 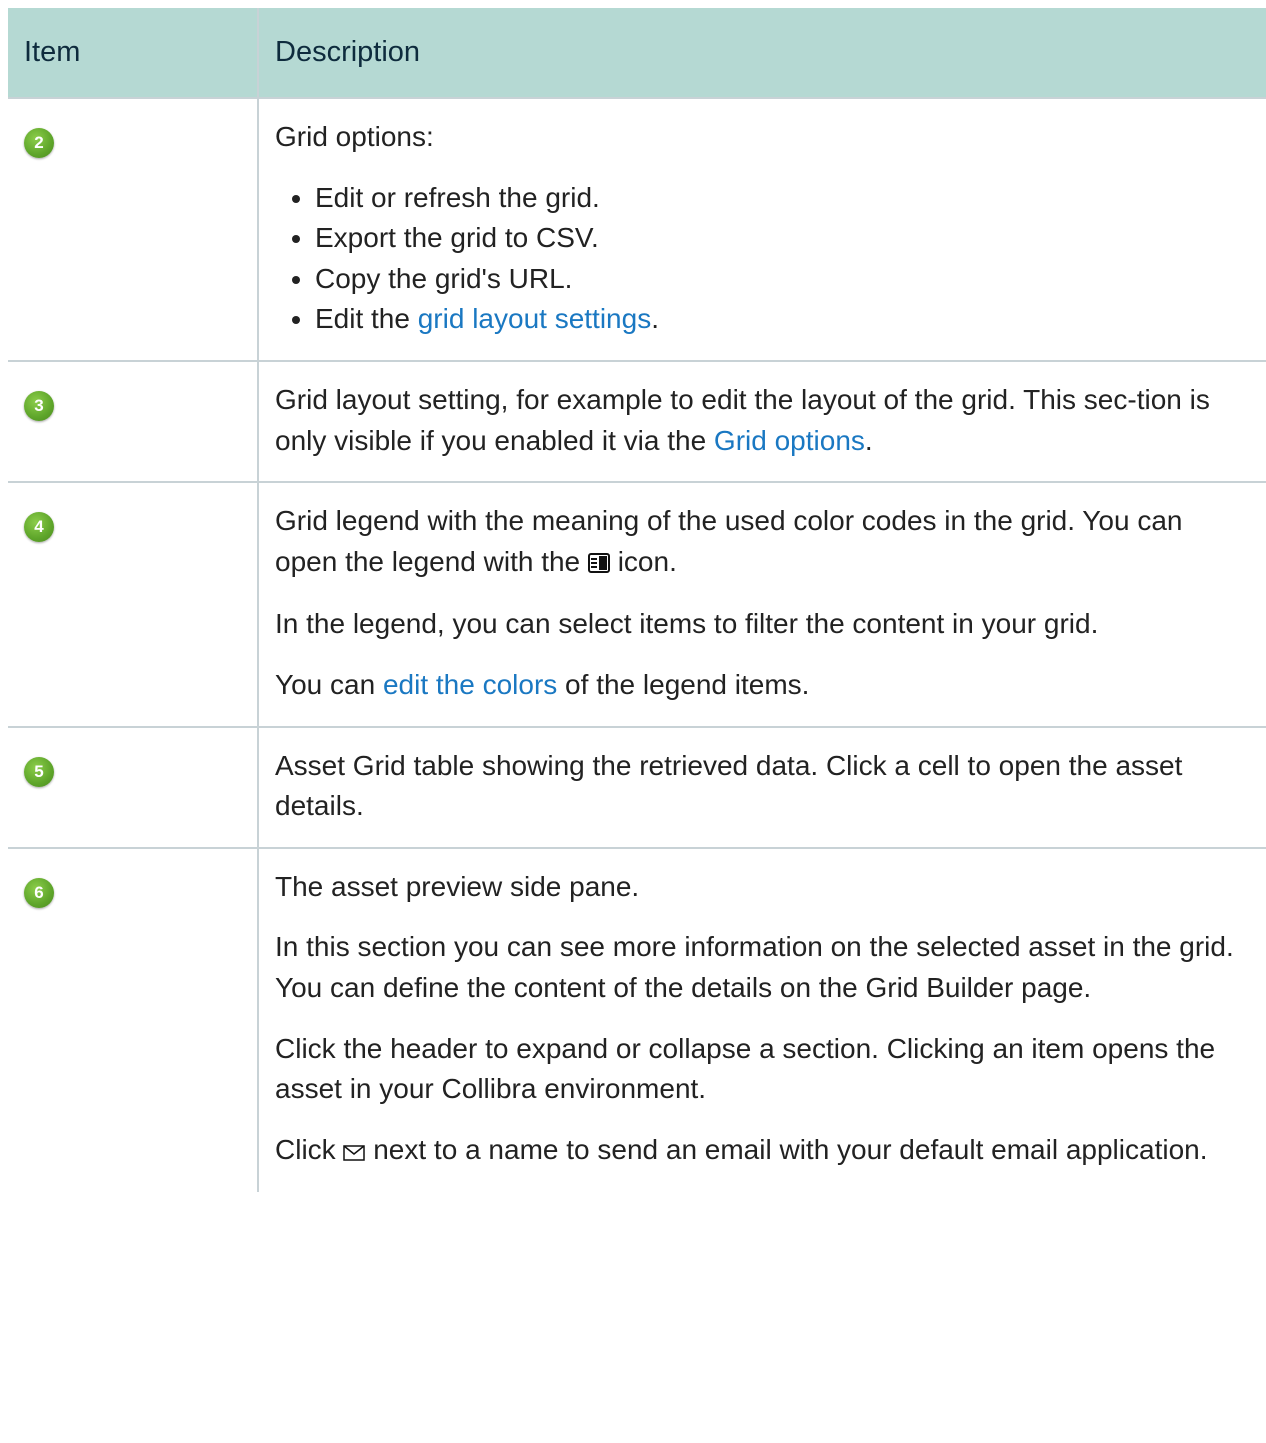 What do you see at coordinates (782, 319) in the screenshot?
I see `list-item: Edit the grid layout settings.` at bounding box center [782, 319].